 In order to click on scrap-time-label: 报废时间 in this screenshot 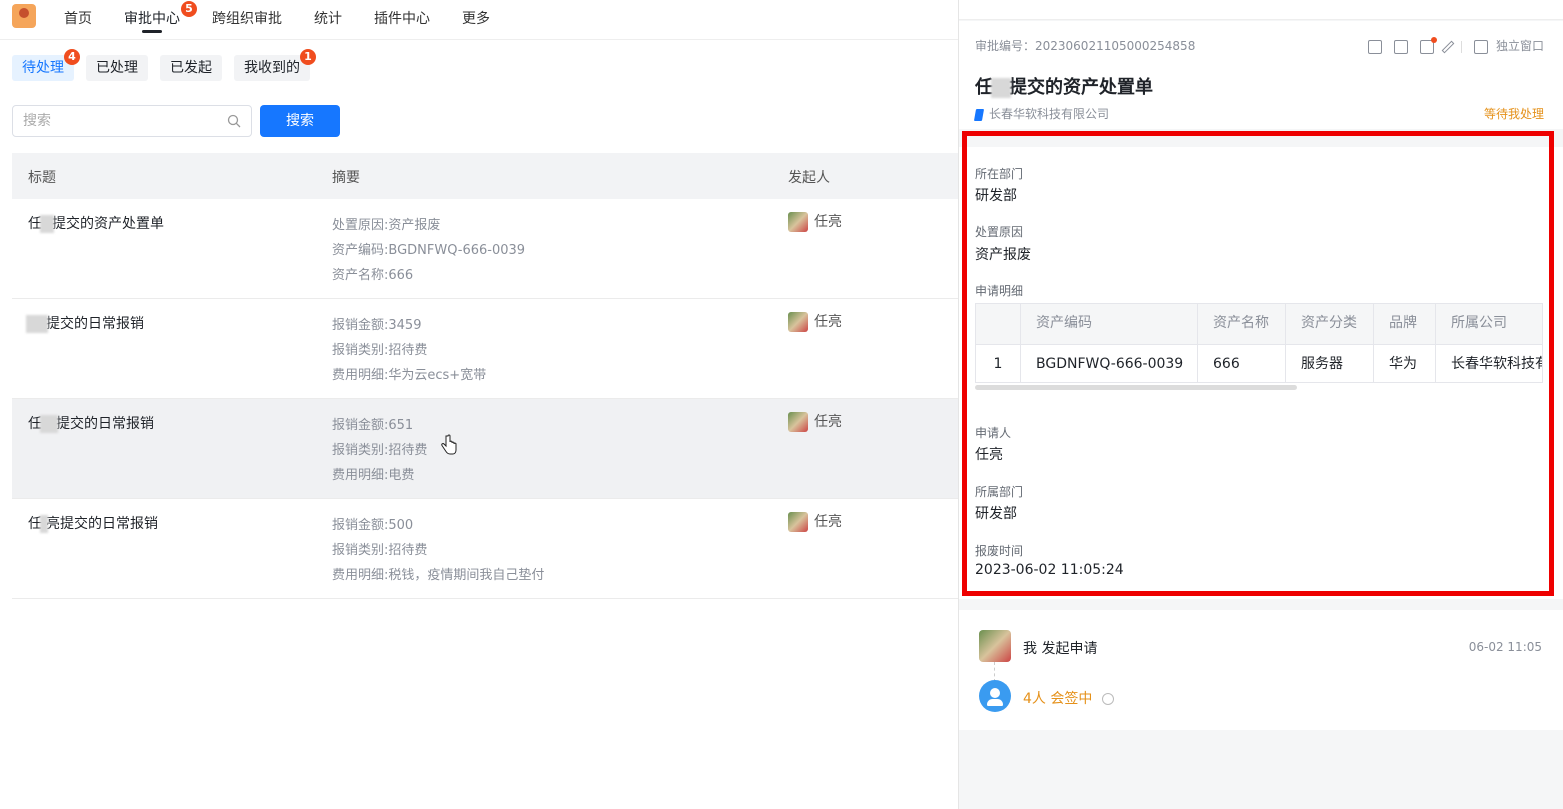, I will do `click(999, 551)`.